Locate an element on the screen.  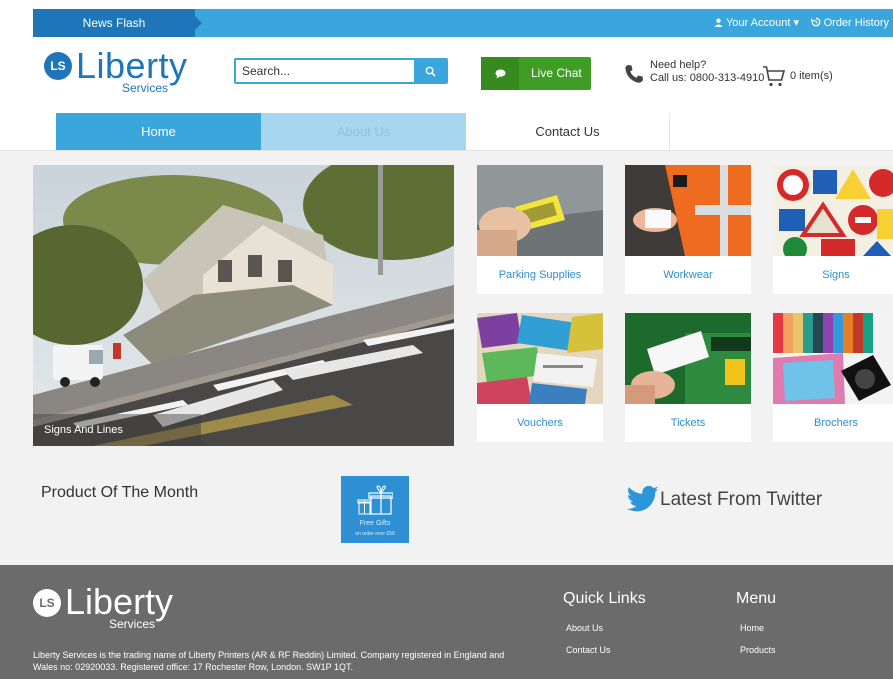
search-box is located at coordinates (341, 71).